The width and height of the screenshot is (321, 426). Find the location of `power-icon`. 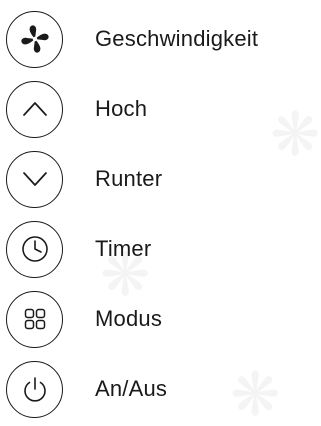

power-icon is located at coordinates (34, 389).